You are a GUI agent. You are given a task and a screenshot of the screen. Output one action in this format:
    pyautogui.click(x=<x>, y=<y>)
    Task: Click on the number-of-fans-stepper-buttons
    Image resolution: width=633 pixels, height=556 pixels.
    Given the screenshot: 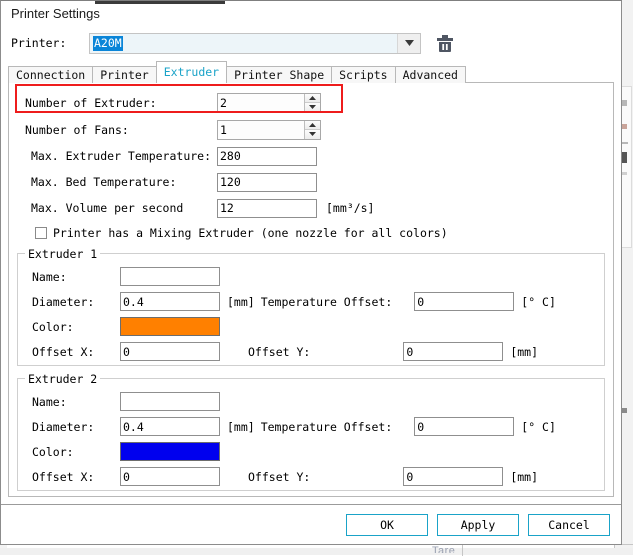 What is the action you would take?
    pyautogui.click(x=312, y=129)
    